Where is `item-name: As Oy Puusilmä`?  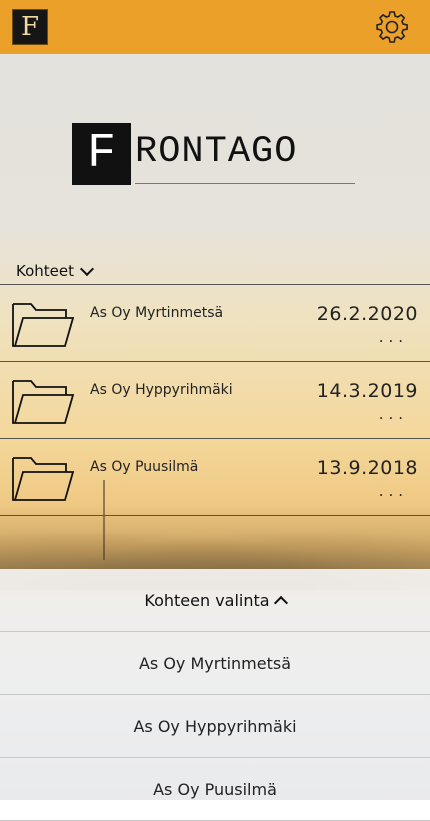 item-name: As Oy Puusilmä is located at coordinates (144, 467).